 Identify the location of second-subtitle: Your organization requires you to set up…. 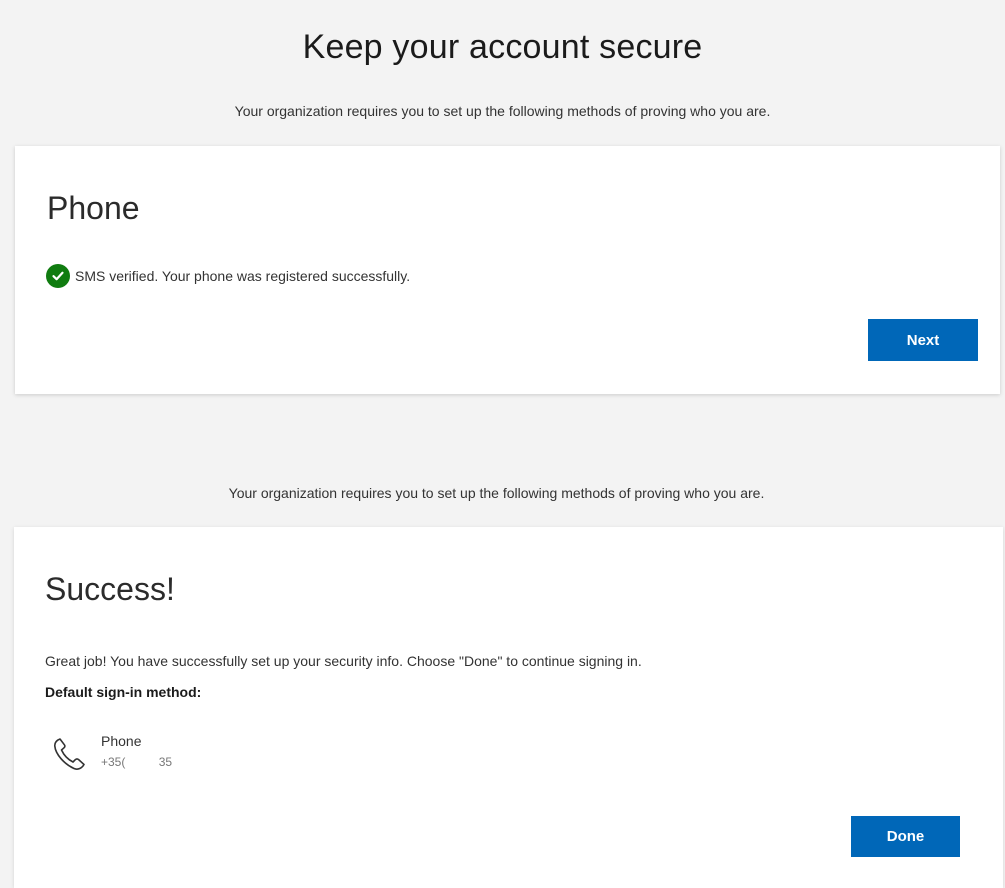
(496, 493).